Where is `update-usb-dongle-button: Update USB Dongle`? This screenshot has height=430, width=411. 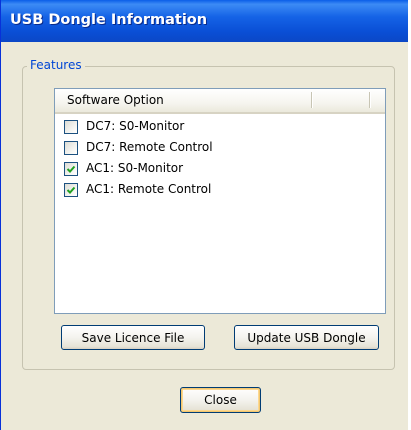
update-usb-dongle-button: Update USB Dongle is located at coordinates (306, 337).